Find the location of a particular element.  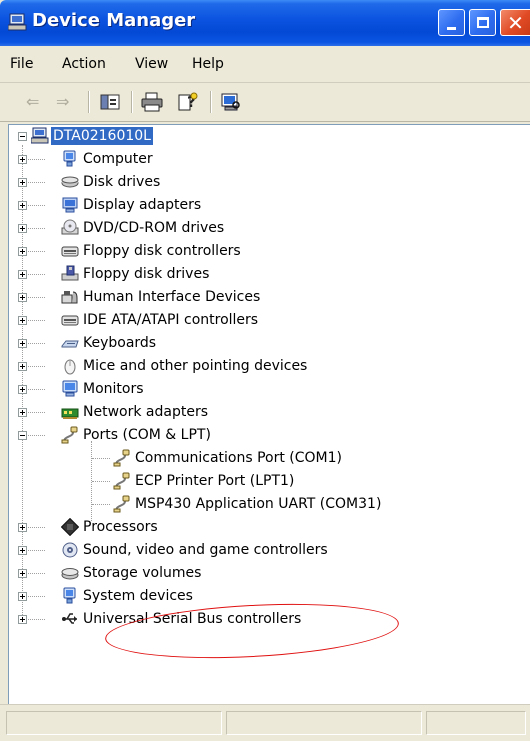

tree-category: Keyboards is located at coordinates (269, 343).